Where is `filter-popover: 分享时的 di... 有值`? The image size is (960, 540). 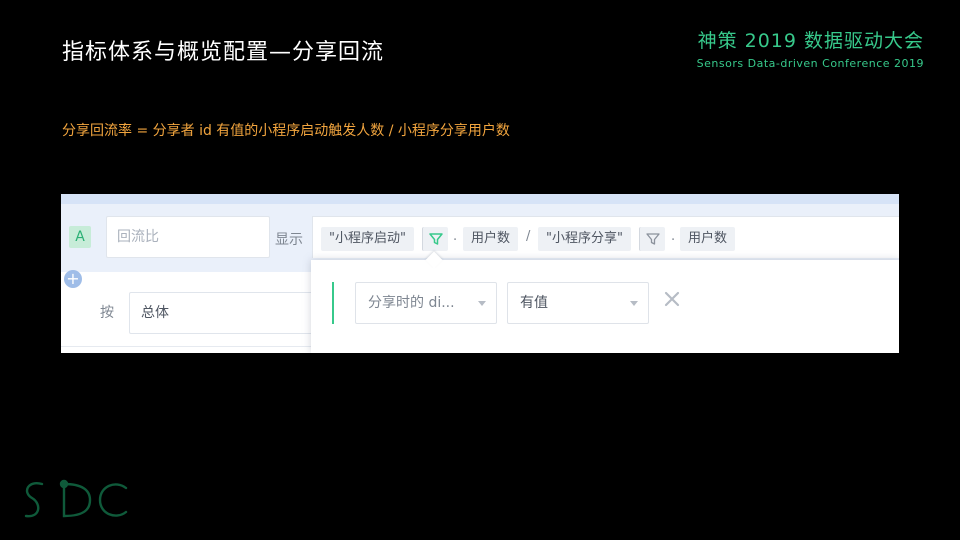
filter-popover: 分享时的 di... 有值 is located at coordinates (605, 302).